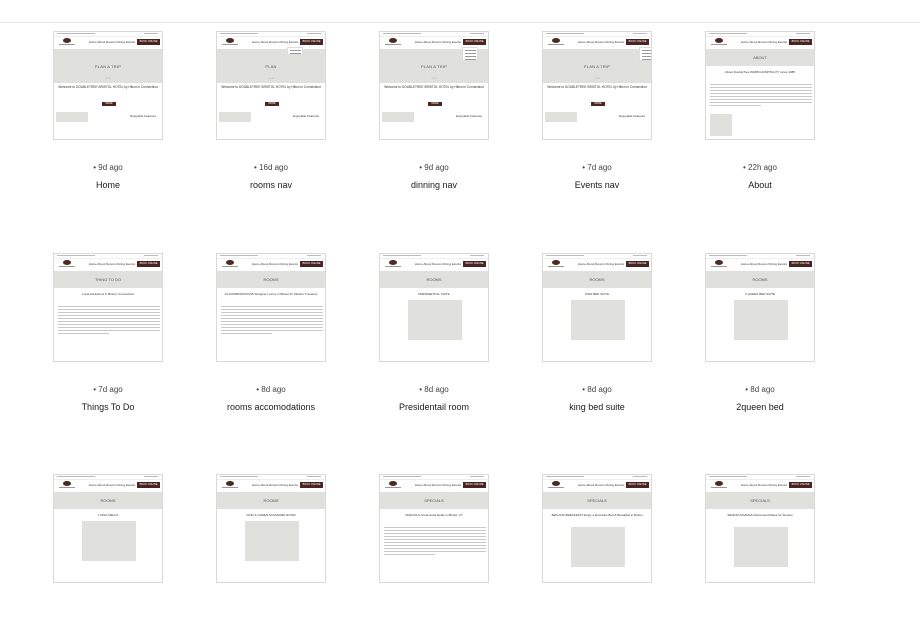 This screenshot has width=920, height=644. Describe the element at coordinates (800, 42) in the screenshot. I see `thumb-book-button: BOOK ONLINE` at that location.